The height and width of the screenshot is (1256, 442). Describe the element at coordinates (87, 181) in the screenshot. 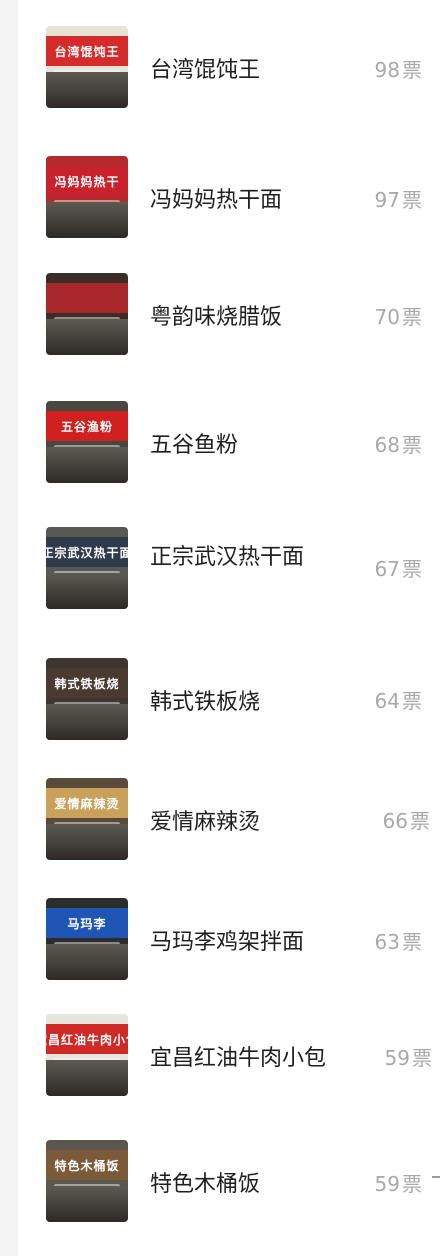

I see `storefront-sign: 冯妈妈热干` at that location.